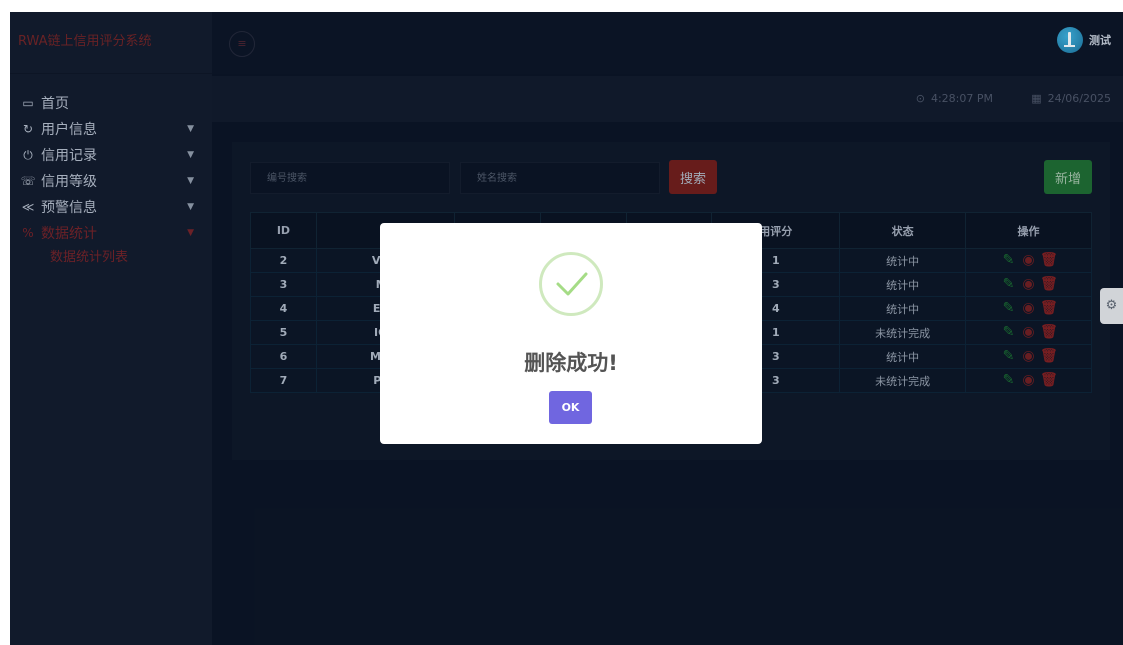  I want to click on dialog-title: 删除成功!, so click(571, 363).